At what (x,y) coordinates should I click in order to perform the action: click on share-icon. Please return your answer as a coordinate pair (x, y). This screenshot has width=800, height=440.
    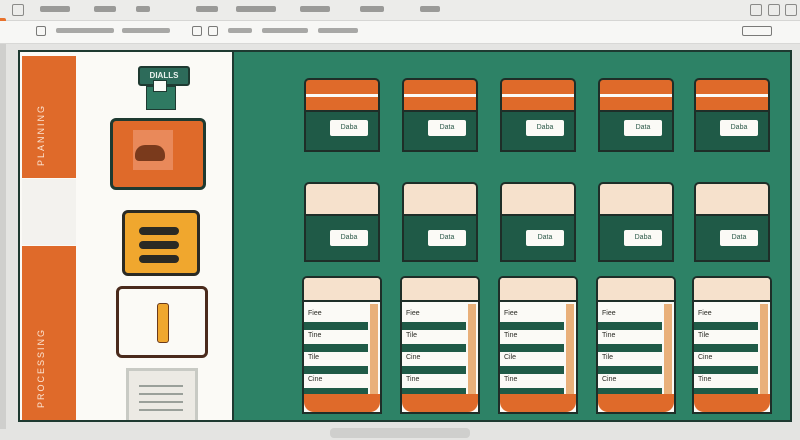
    Looking at the image, I should click on (757, 31).